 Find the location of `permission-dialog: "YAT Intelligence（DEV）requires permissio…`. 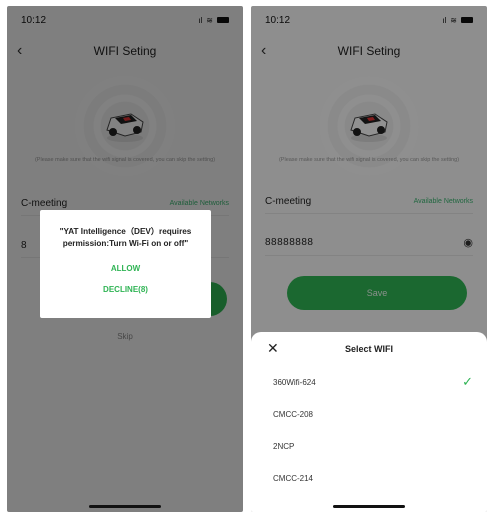

permission-dialog: "YAT Intelligence（DEV）requires permissio… is located at coordinates (125, 264).